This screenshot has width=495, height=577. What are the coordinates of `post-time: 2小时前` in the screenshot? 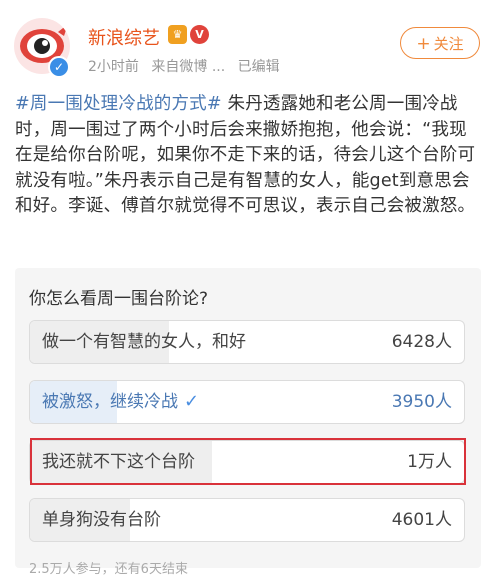 It's located at (113, 67).